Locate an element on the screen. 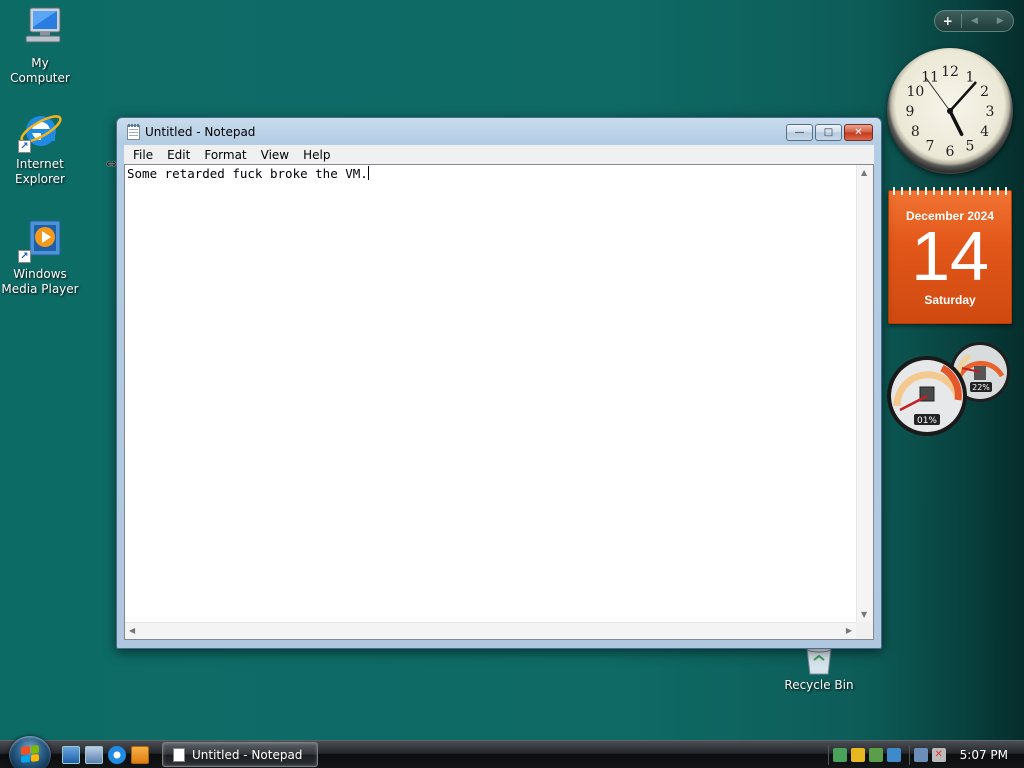 The image size is (1024, 768). memory-readout: 22% is located at coordinates (981, 387).